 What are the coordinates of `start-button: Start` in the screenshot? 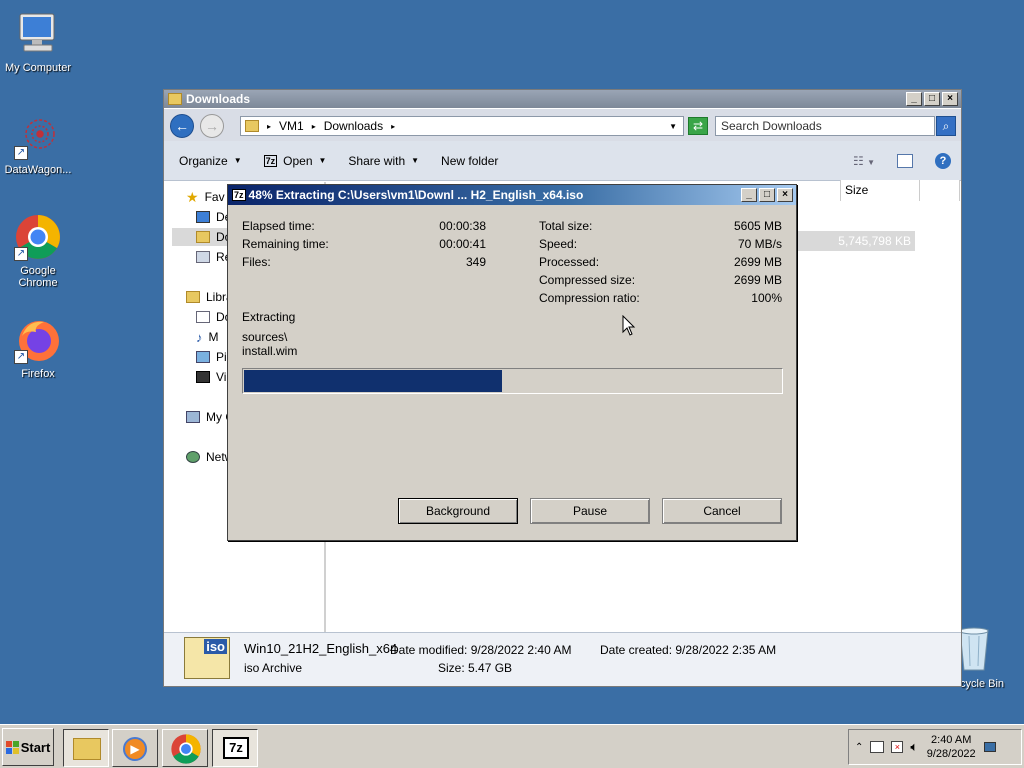 It's located at (28, 747).